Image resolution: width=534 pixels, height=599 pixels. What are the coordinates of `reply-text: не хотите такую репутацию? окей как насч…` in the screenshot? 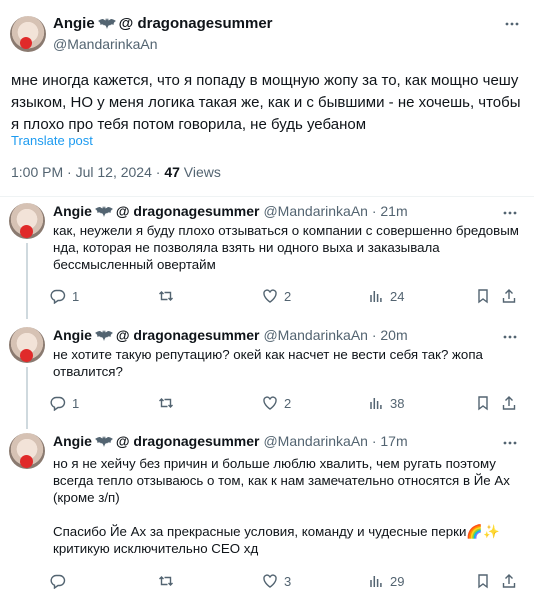 It's located at (288, 363).